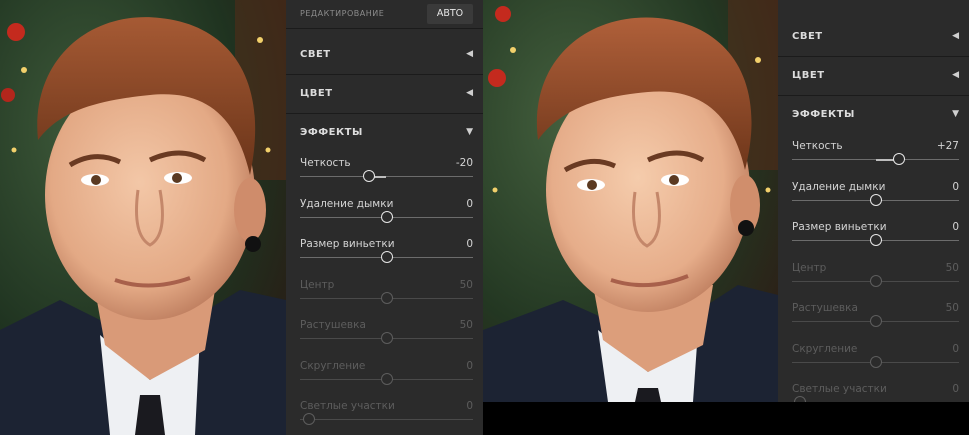  What do you see at coordinates (947, 146) in the screenshot?
I see `slider-value: +27` at bounding box center [947, 146].